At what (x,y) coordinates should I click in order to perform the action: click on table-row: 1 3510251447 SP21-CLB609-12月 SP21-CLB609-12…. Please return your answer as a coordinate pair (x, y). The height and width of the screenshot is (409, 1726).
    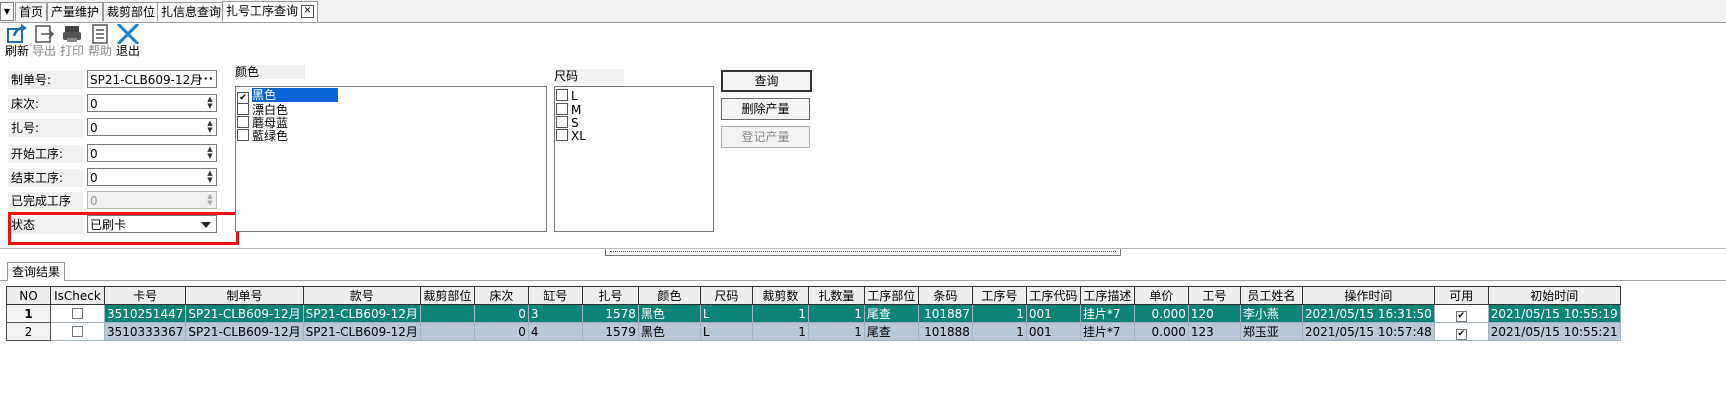
    Looking at the image, I should click on (813, 313).